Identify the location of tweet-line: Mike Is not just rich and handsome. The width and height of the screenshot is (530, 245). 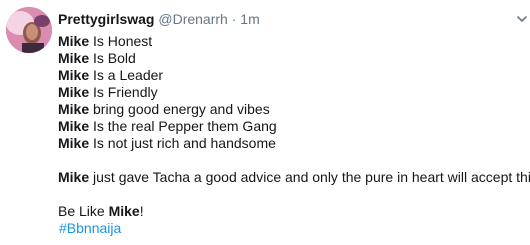
(167, 143).